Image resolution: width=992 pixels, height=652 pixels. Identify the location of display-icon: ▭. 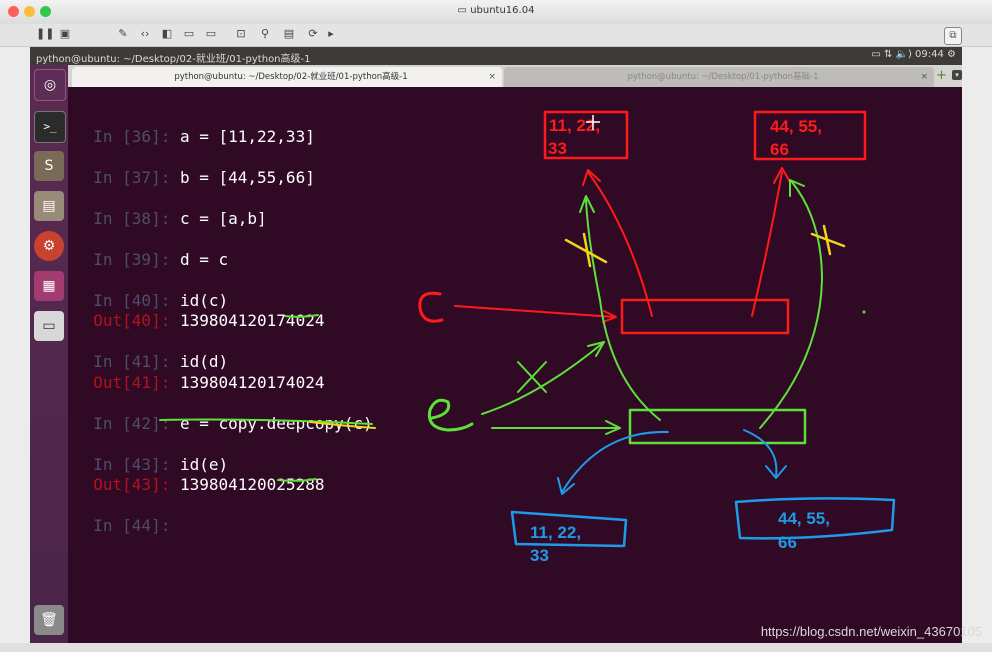
(189, 34).